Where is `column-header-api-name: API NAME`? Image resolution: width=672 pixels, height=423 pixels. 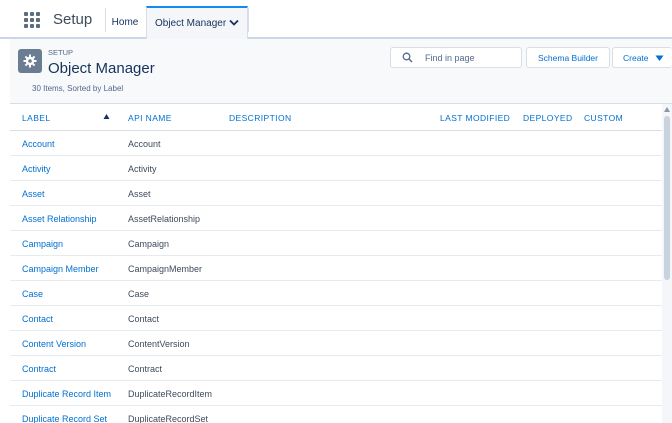 column-header-api-name: API NAME is located at coordinates (150, 118).